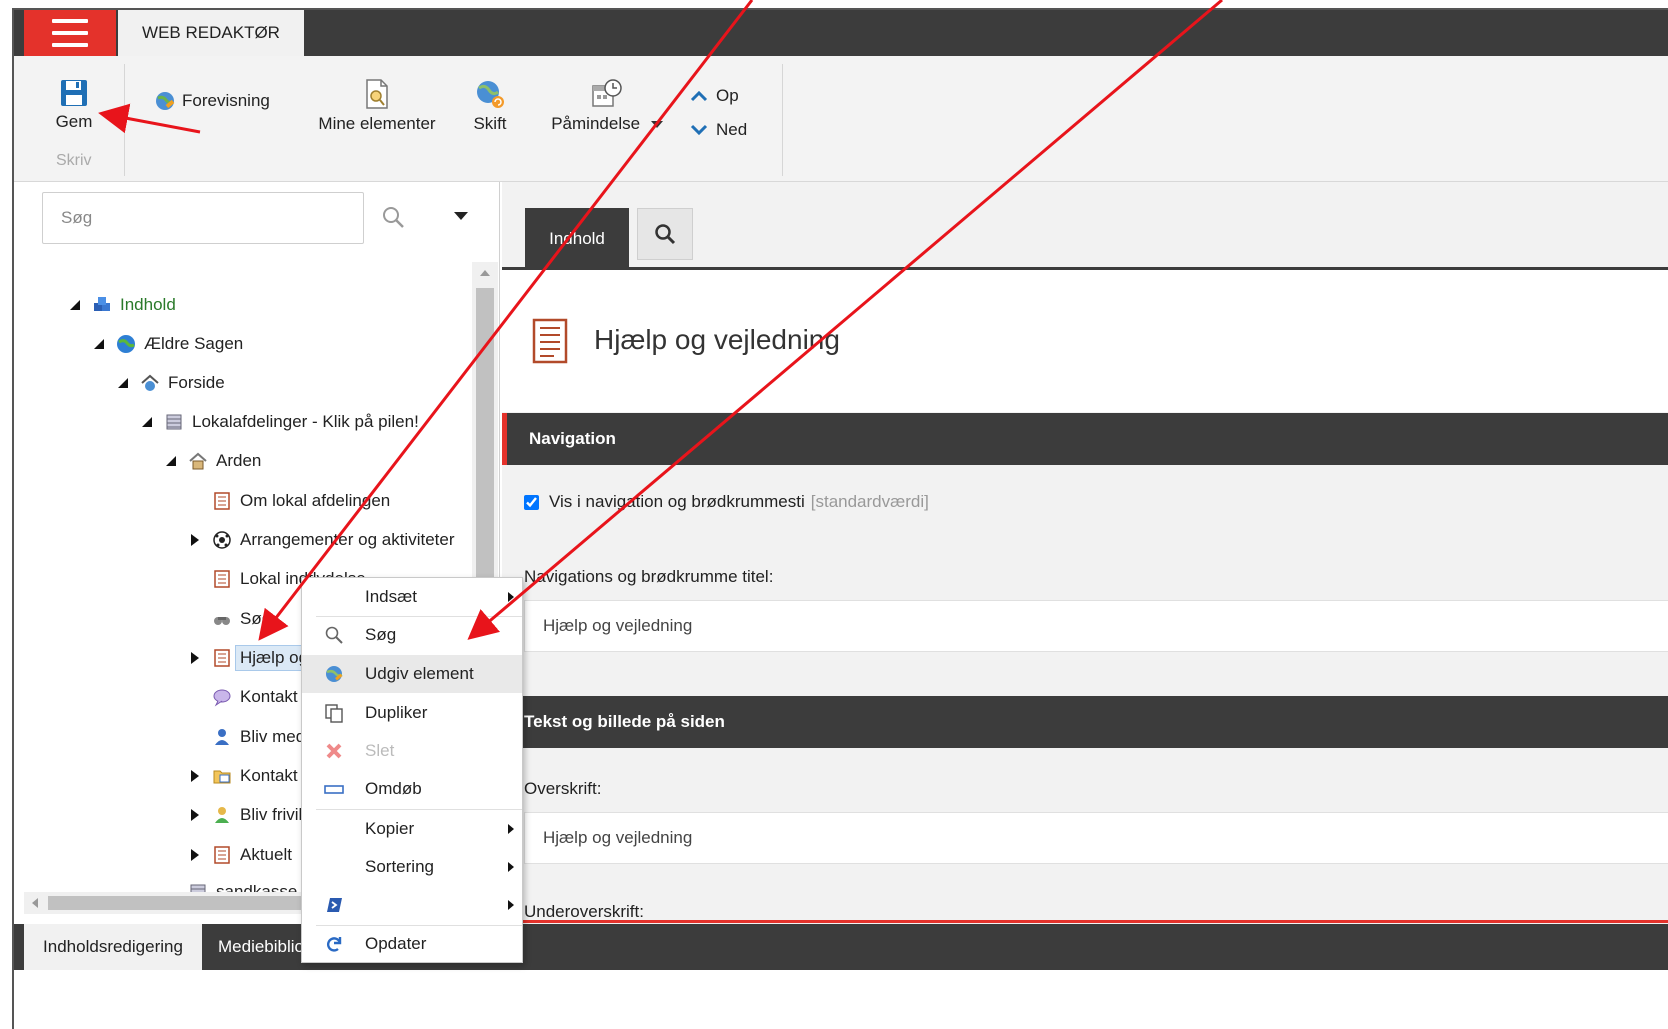 The height and width of the screenshot is (1029, 1668). Describe the element at coordinates (194, 343) in the screenshot. I see `tree-node-label: Ældre Sagen` at that location.